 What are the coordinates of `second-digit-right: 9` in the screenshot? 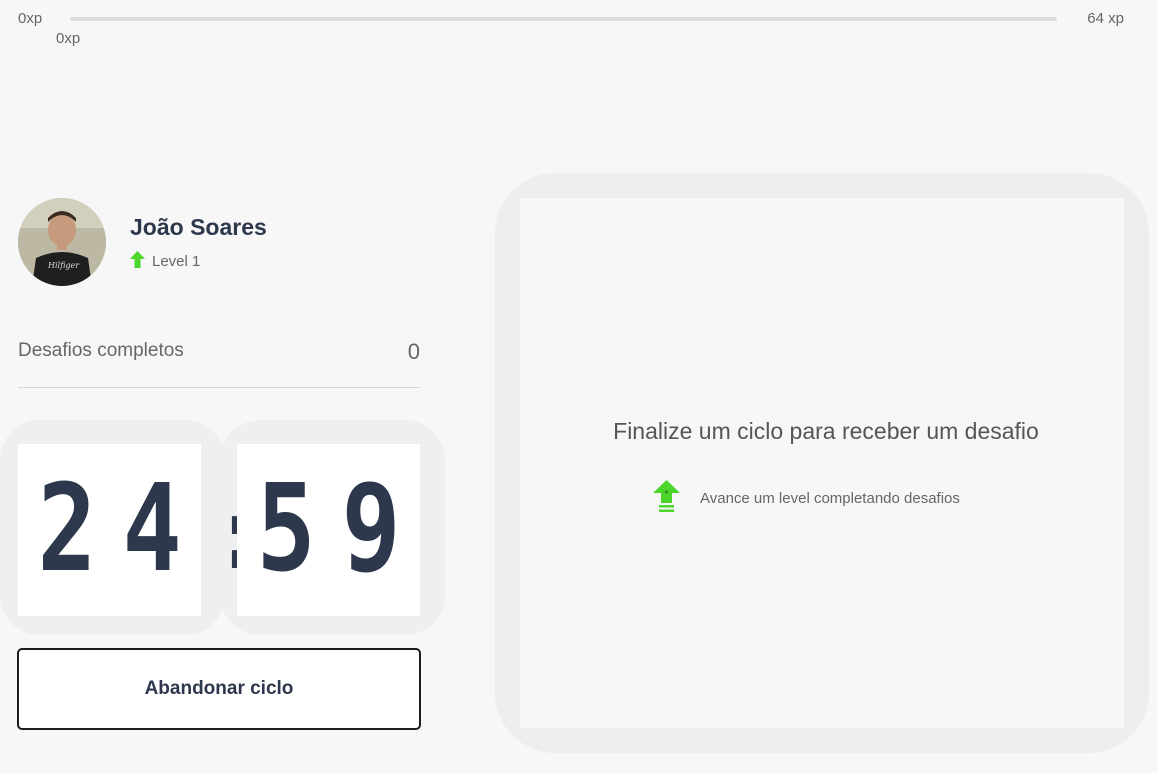 It's located at (371, 529).